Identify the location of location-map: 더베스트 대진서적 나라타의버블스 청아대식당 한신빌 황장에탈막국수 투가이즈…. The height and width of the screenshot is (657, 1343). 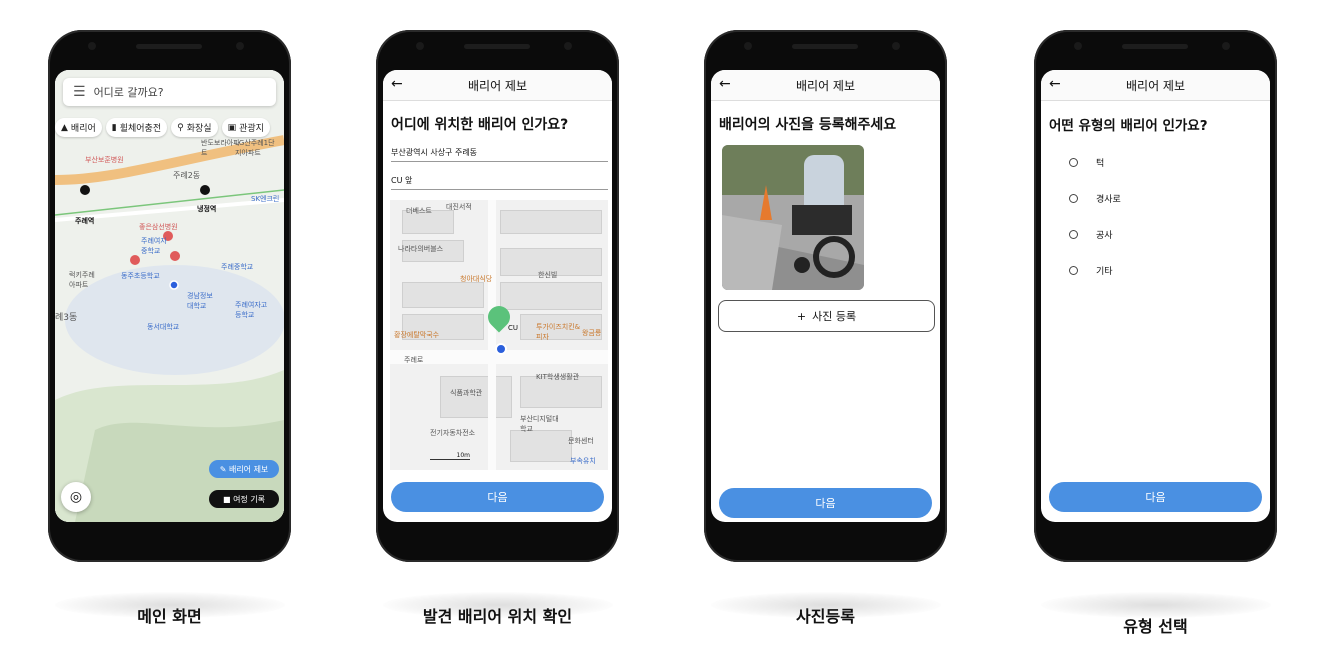
(499, 335).